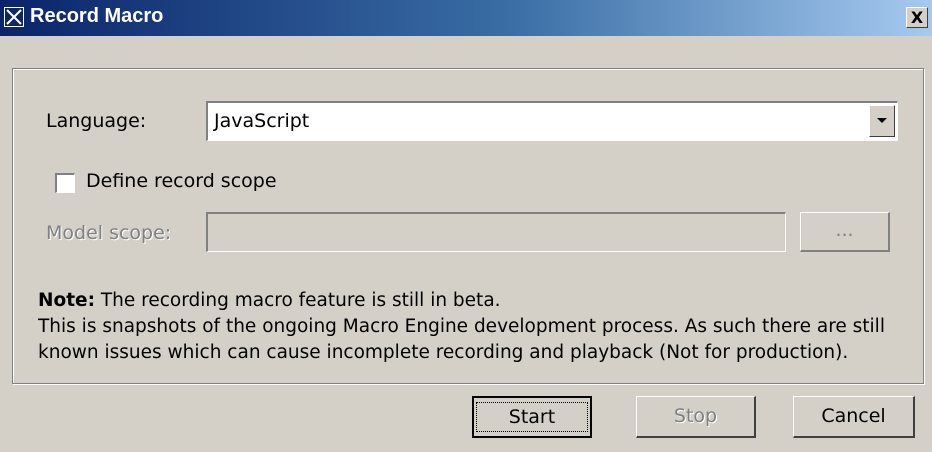 This screenshot has width=932, height=452. I want to click on start-label: Start, so click(532, 417).